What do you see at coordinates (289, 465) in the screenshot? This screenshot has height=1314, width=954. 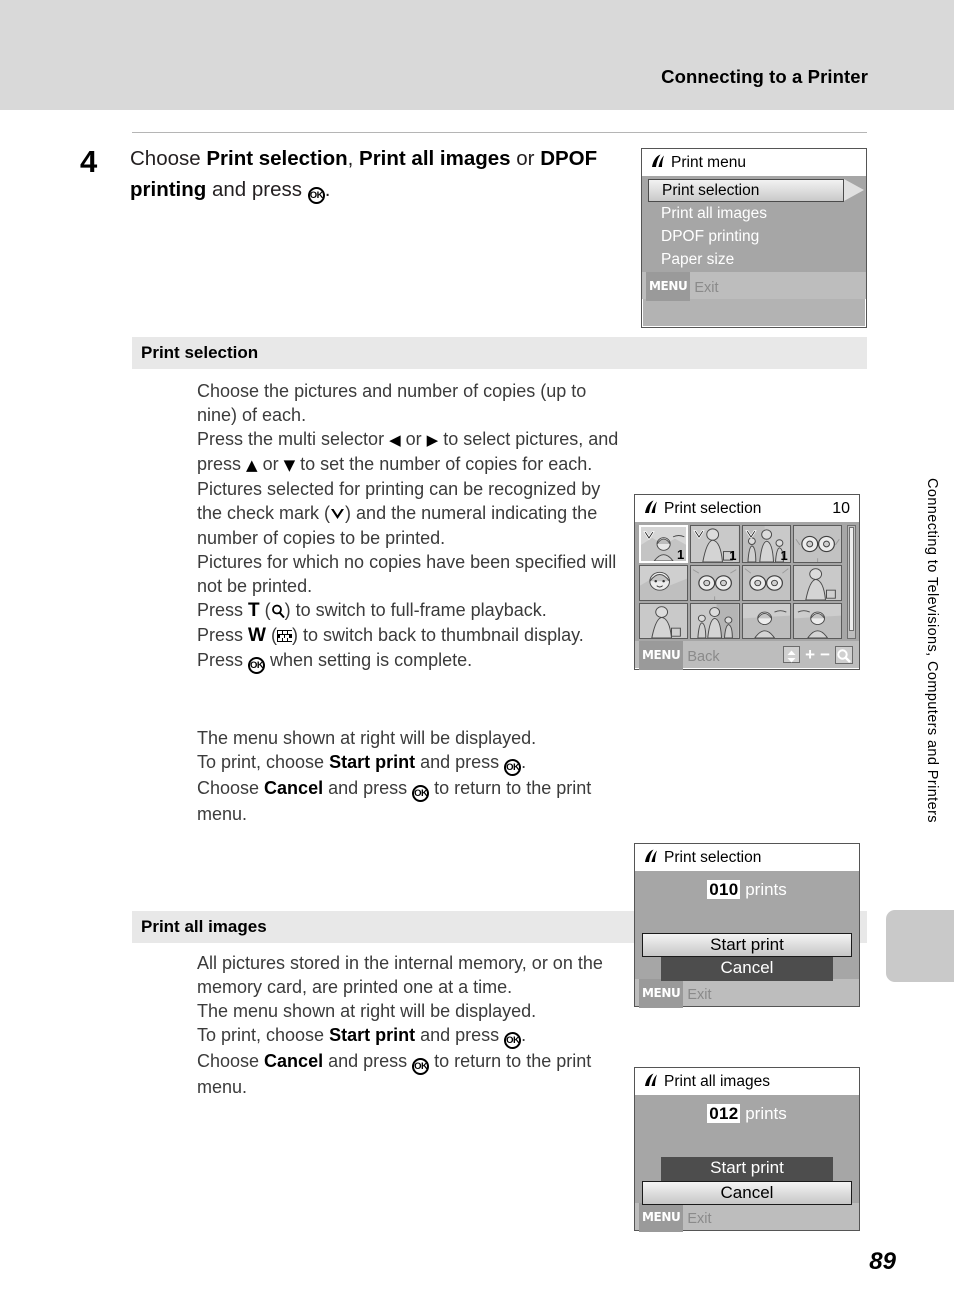 I see `down-arrow-icon: ▼` at bounding box center [289, 465].